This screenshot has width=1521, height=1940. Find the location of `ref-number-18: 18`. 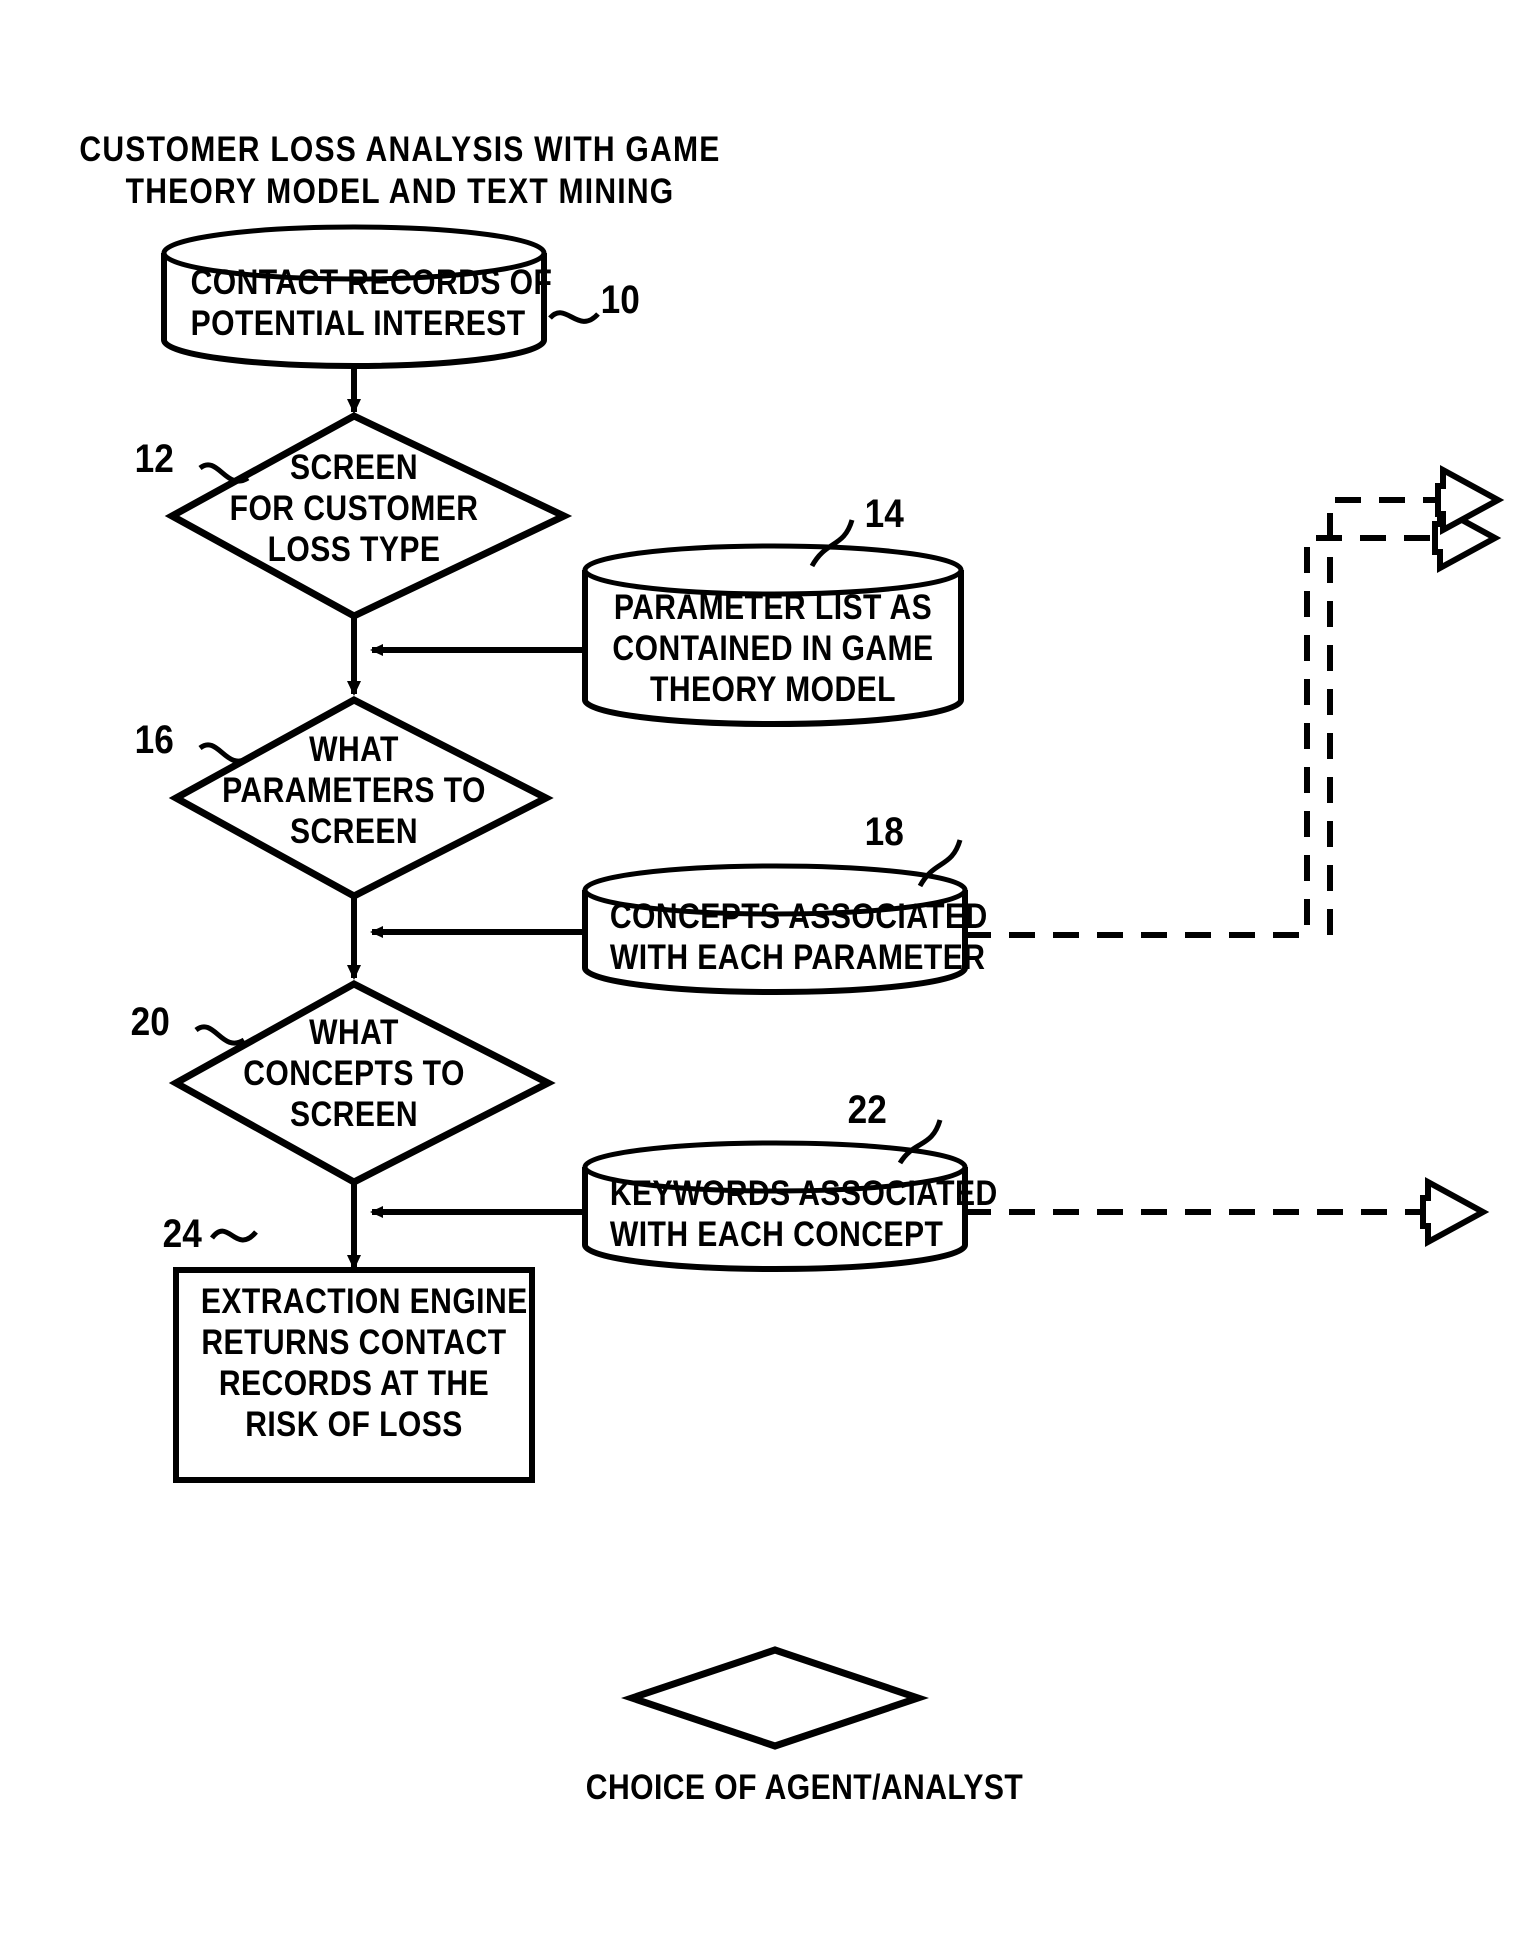

ref-number-18: 18 is located at coordinates (884, 832).